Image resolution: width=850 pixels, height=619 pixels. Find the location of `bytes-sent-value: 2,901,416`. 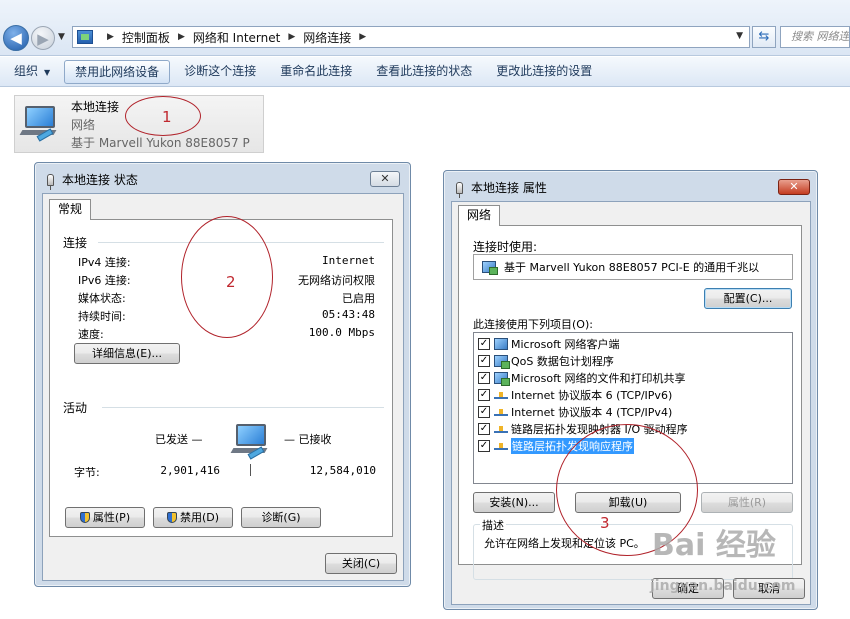

bytes-sent-value: 2,901,416 is located at coordinates (190, 470).